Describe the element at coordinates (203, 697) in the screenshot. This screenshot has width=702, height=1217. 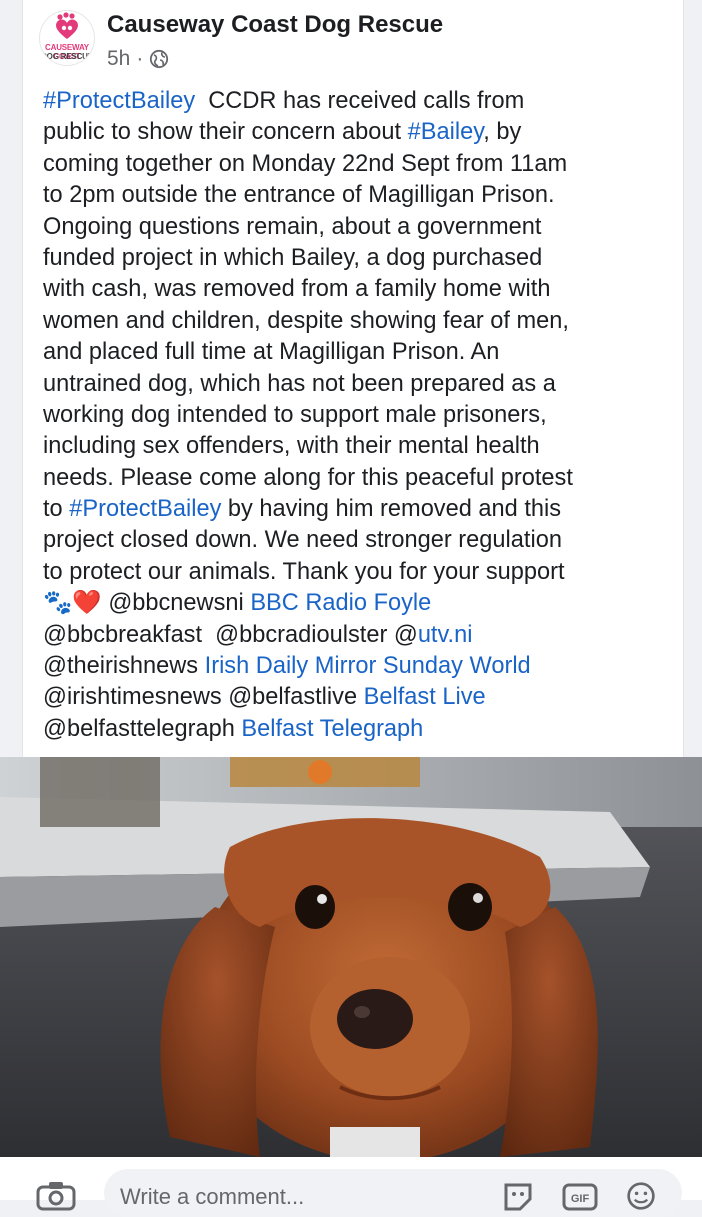
I see `mention-text: @irishtimesnews @belfastlive` at that location.